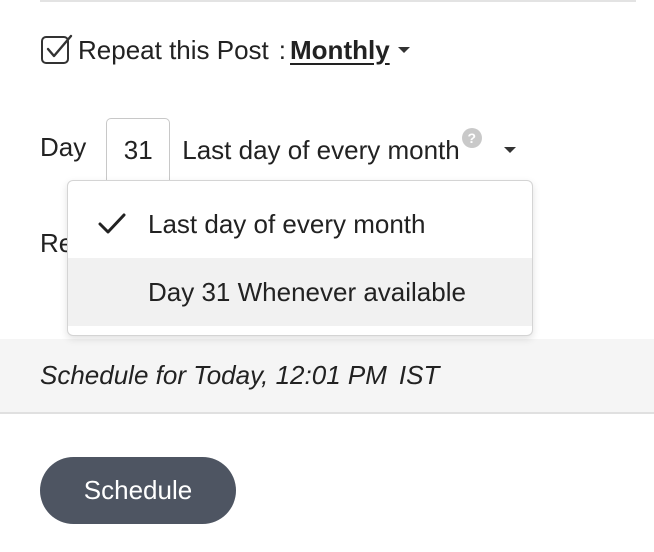 Image resolution: width=654 pixels, height=552 pixels. What do you see at coordinates (138, 150) in the screenshot?
I see `day-input` at bounding box center [138, 150].